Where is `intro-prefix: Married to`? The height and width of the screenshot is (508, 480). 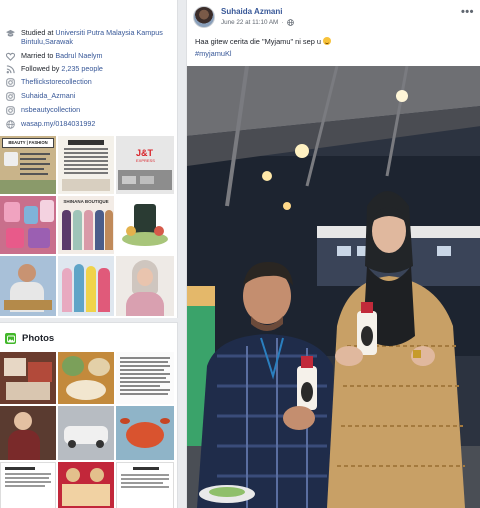 intro-prefix: Married to is located at coordinates (38, 55).